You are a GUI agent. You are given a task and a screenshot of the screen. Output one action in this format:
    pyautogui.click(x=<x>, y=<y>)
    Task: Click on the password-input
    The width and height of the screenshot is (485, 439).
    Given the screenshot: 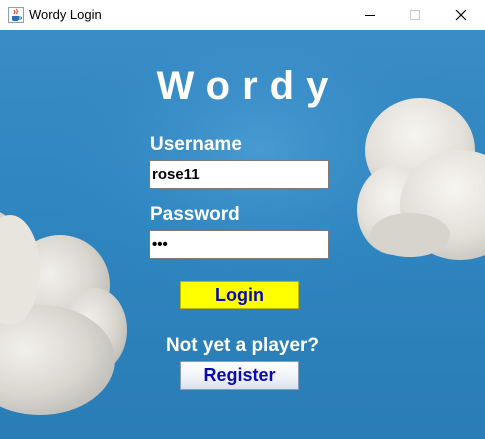 What is the action you would take?
    pyautogui.click(x=239, y=244)
    